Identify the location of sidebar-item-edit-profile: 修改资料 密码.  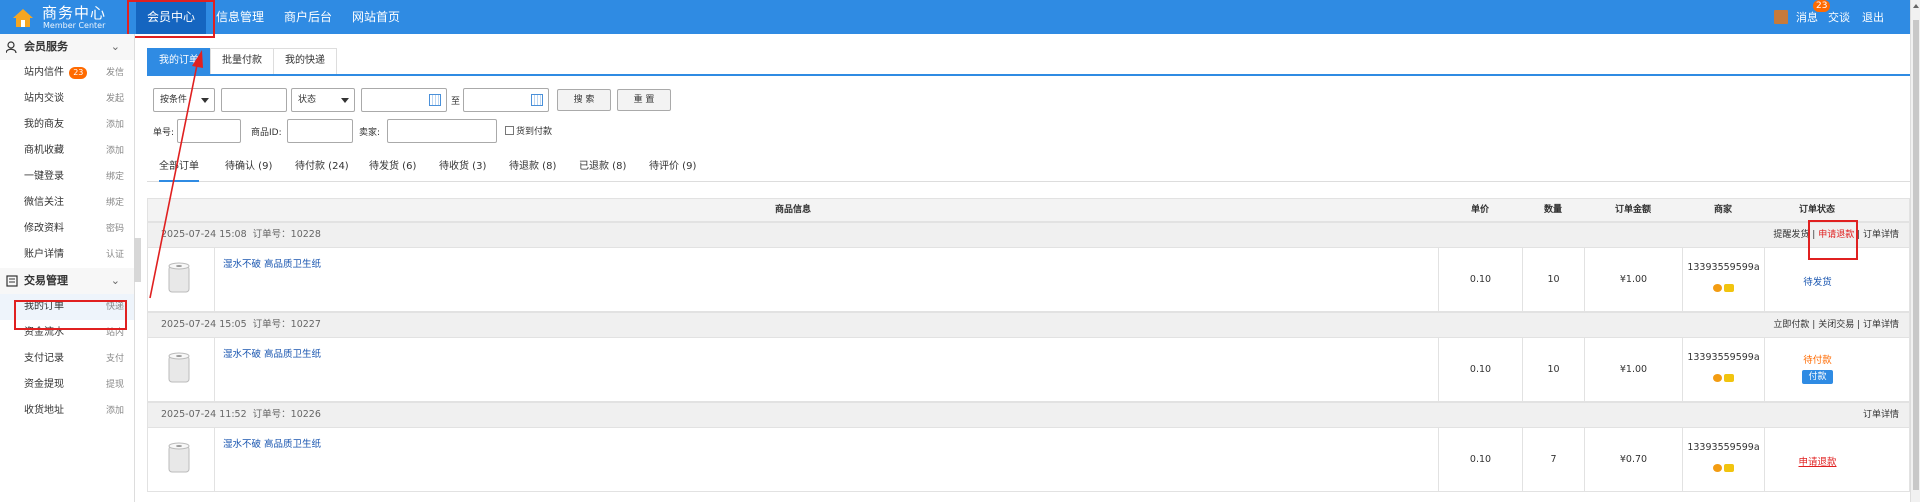
(67, 229).